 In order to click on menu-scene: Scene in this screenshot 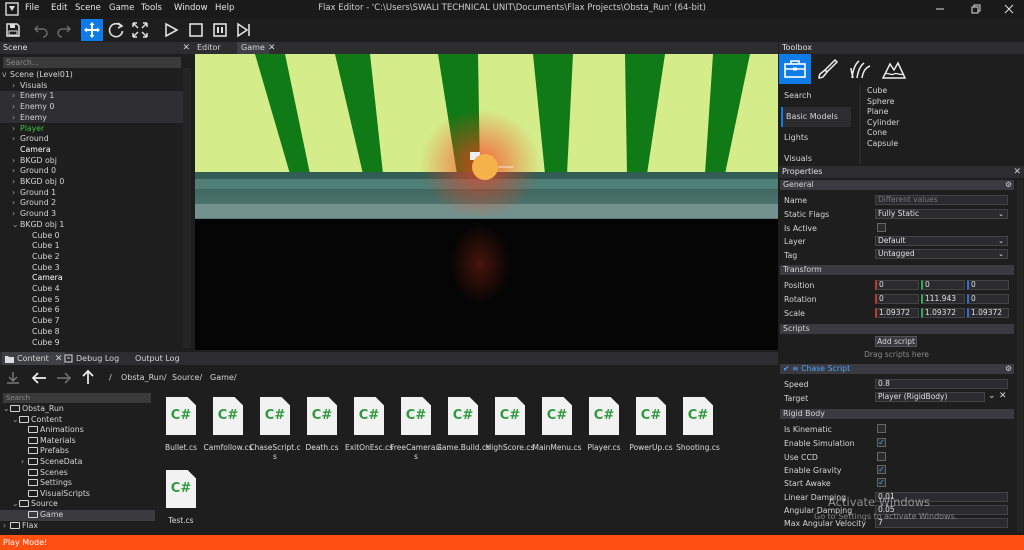, I will do `click(88, 8)`.